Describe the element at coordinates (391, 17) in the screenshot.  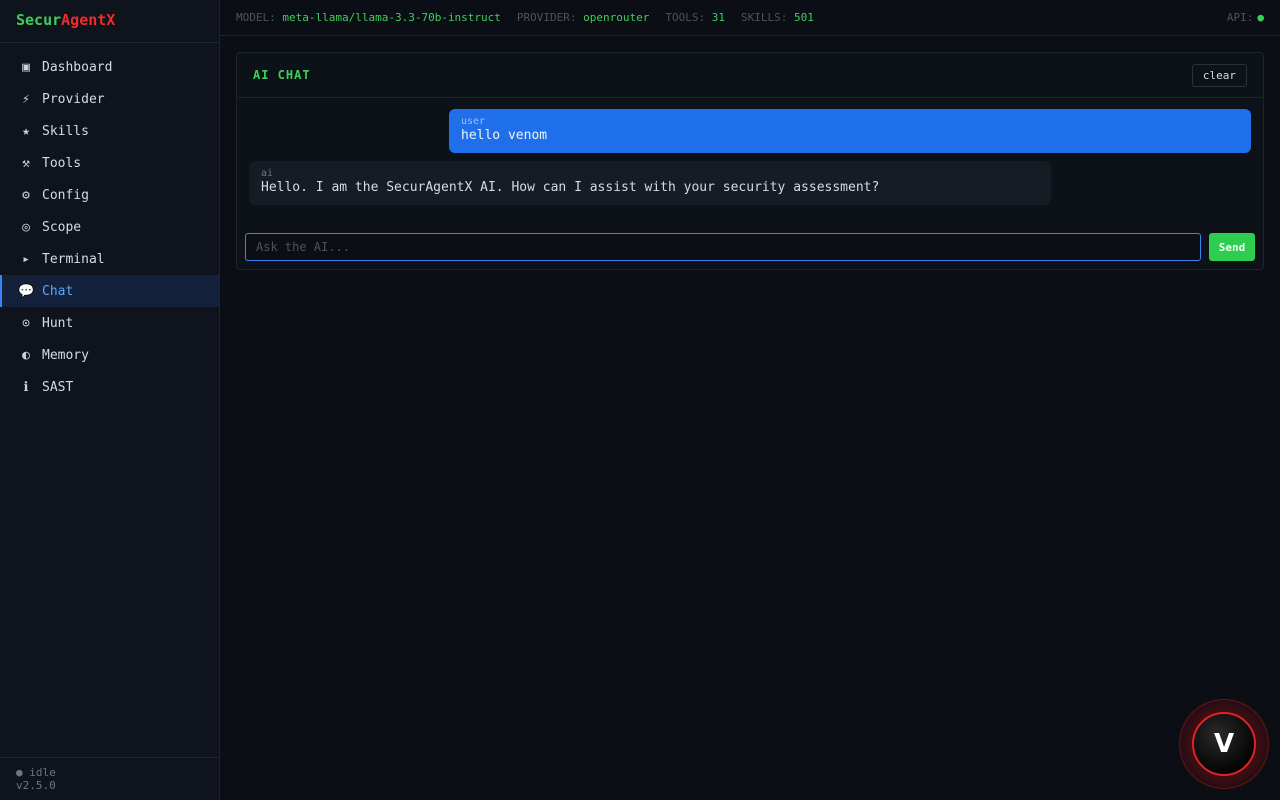
I see `model-value: meta-llama/llama-3.3-70b-instruct` at that location.